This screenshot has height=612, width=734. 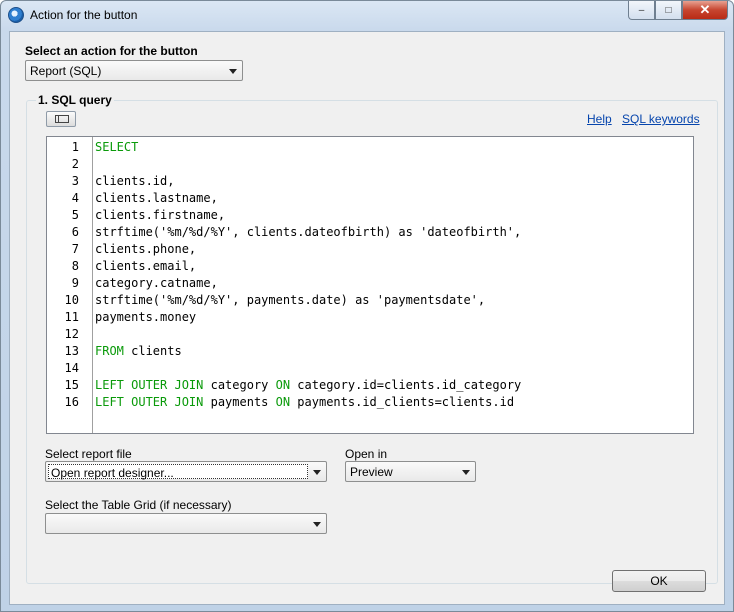 I want to click on sql-token: clients.id,, so click(x=135, y=181).